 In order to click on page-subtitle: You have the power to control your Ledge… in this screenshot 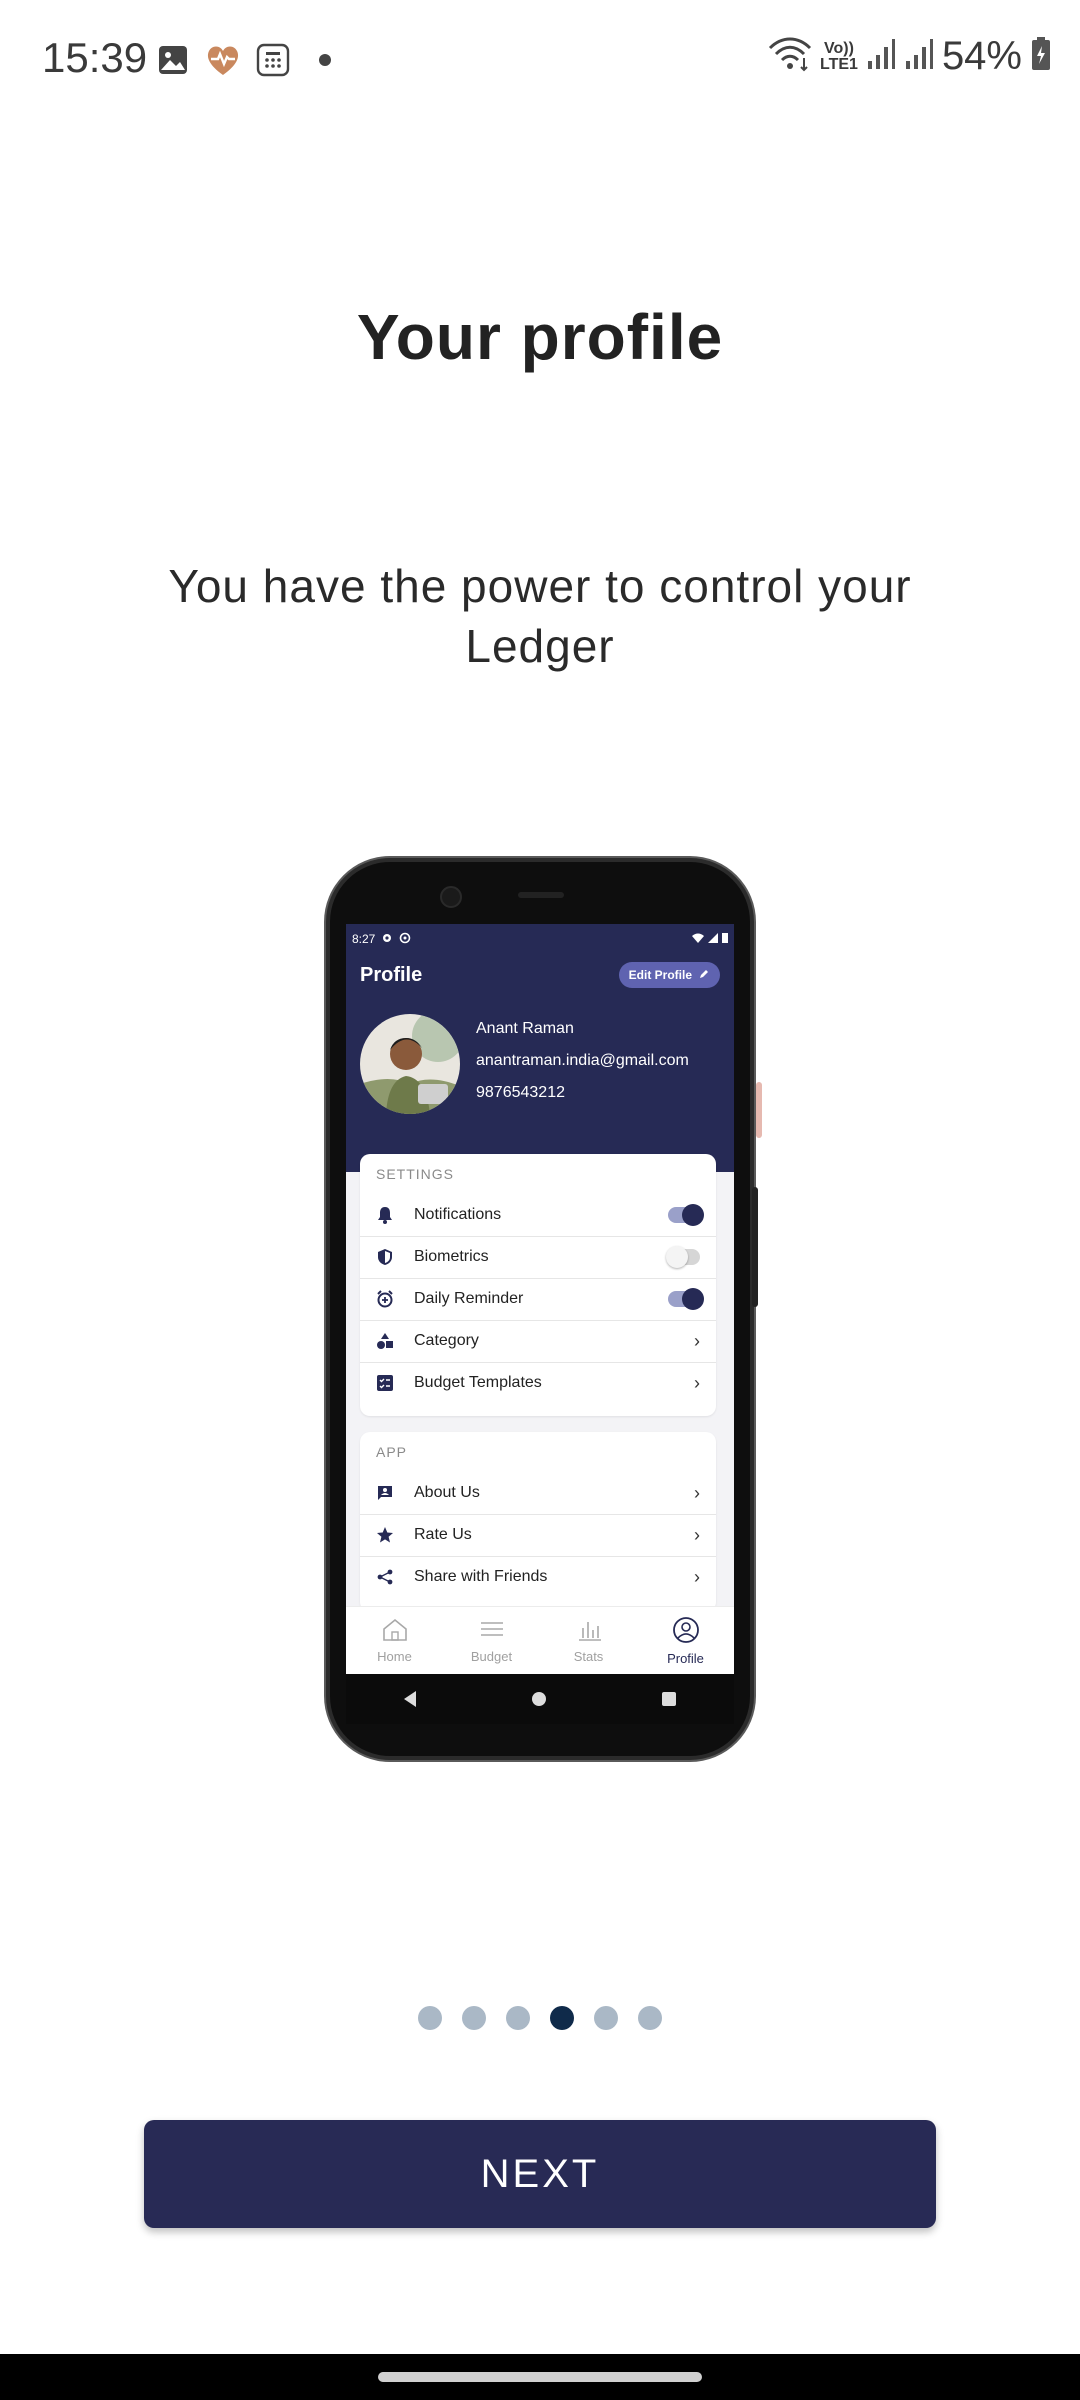, I will do `click(540, 616)`.